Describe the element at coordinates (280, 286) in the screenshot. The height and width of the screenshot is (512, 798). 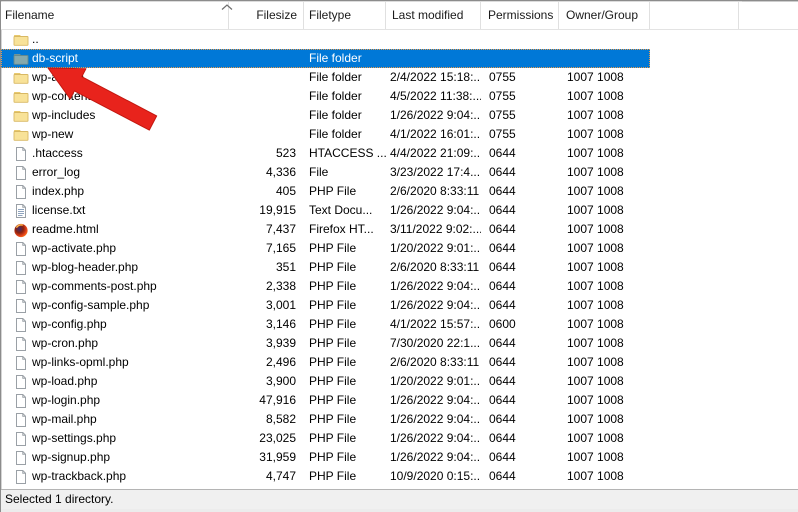
I see `filesize-value: 2,338` at that location.